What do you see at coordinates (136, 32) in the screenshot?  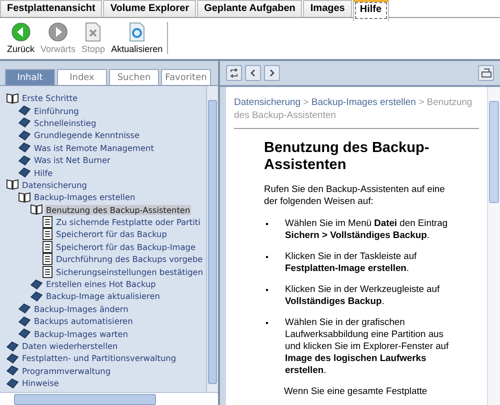 I see `refresh-icon` at bounding box center [136, 32].